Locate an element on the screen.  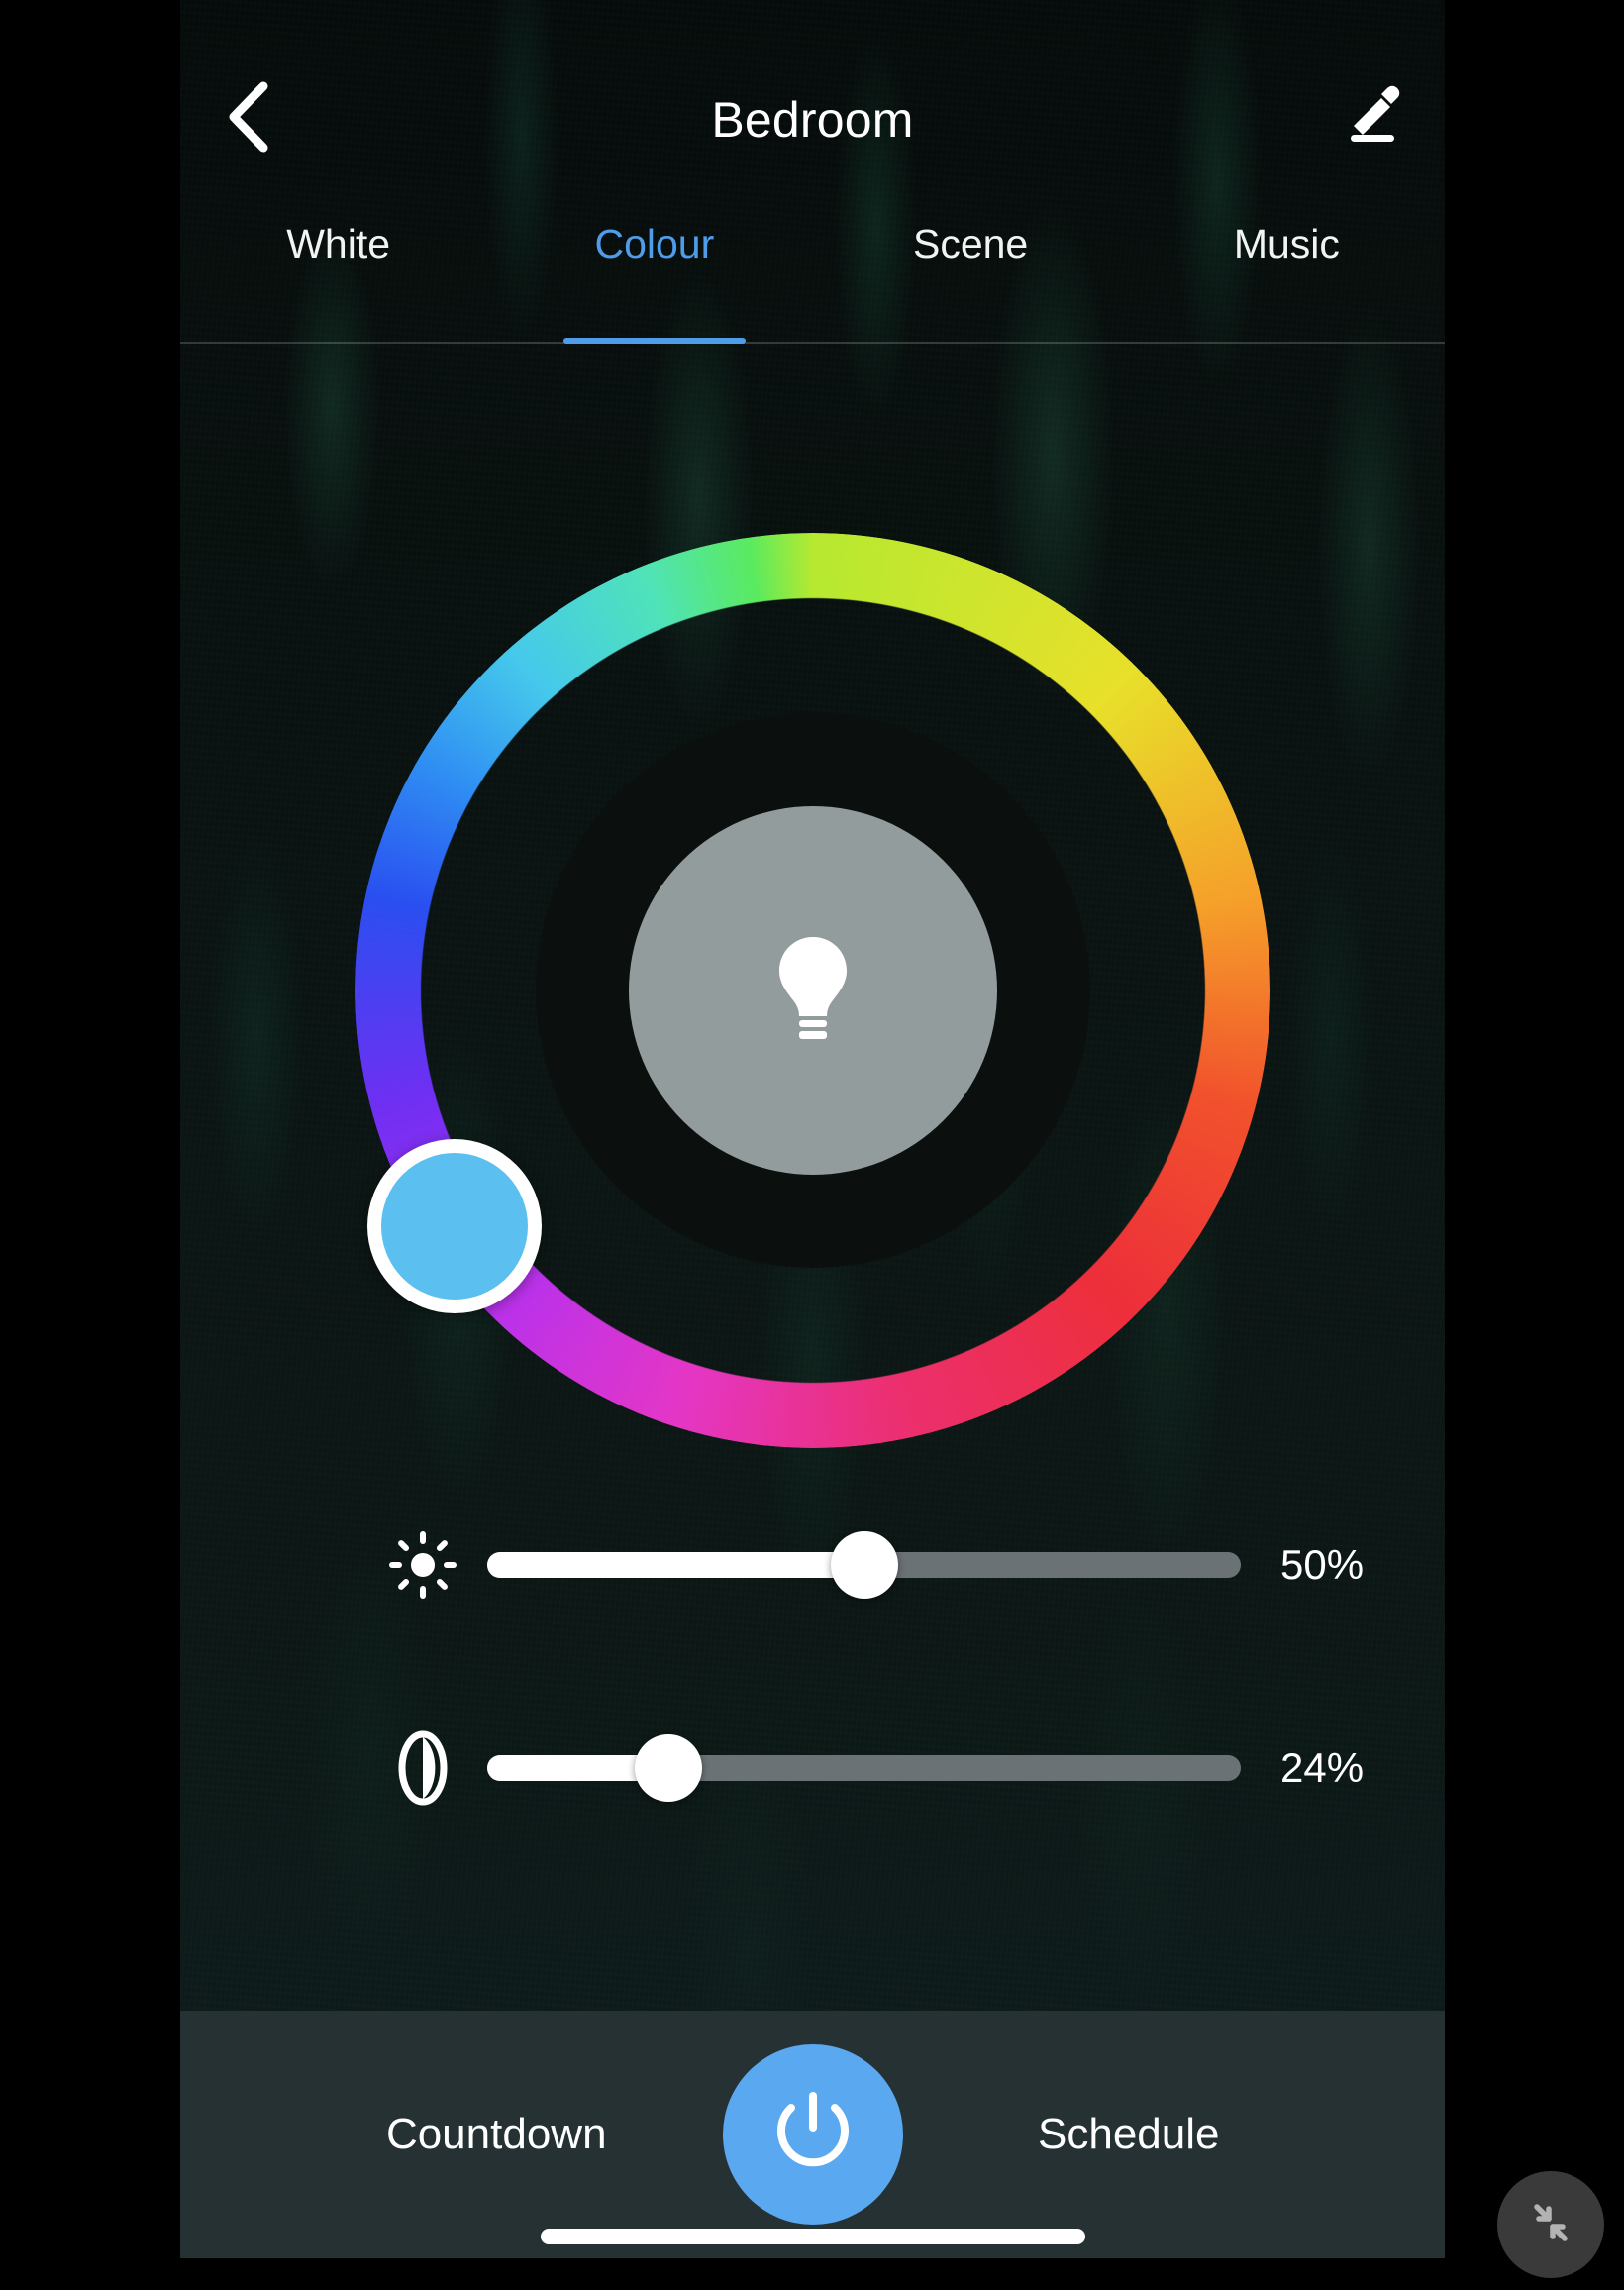
light-bulb-icon is located at coordinates (813, 991).